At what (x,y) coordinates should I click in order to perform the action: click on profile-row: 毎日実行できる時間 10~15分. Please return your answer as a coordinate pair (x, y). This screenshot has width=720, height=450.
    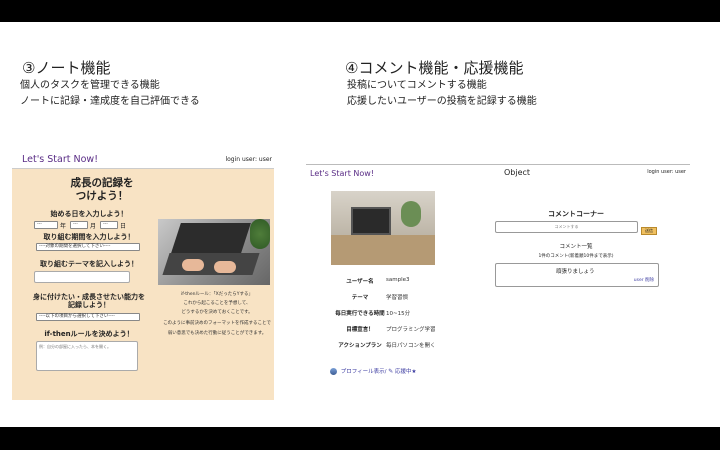
    Looking at the image, I should click on (410, 315).